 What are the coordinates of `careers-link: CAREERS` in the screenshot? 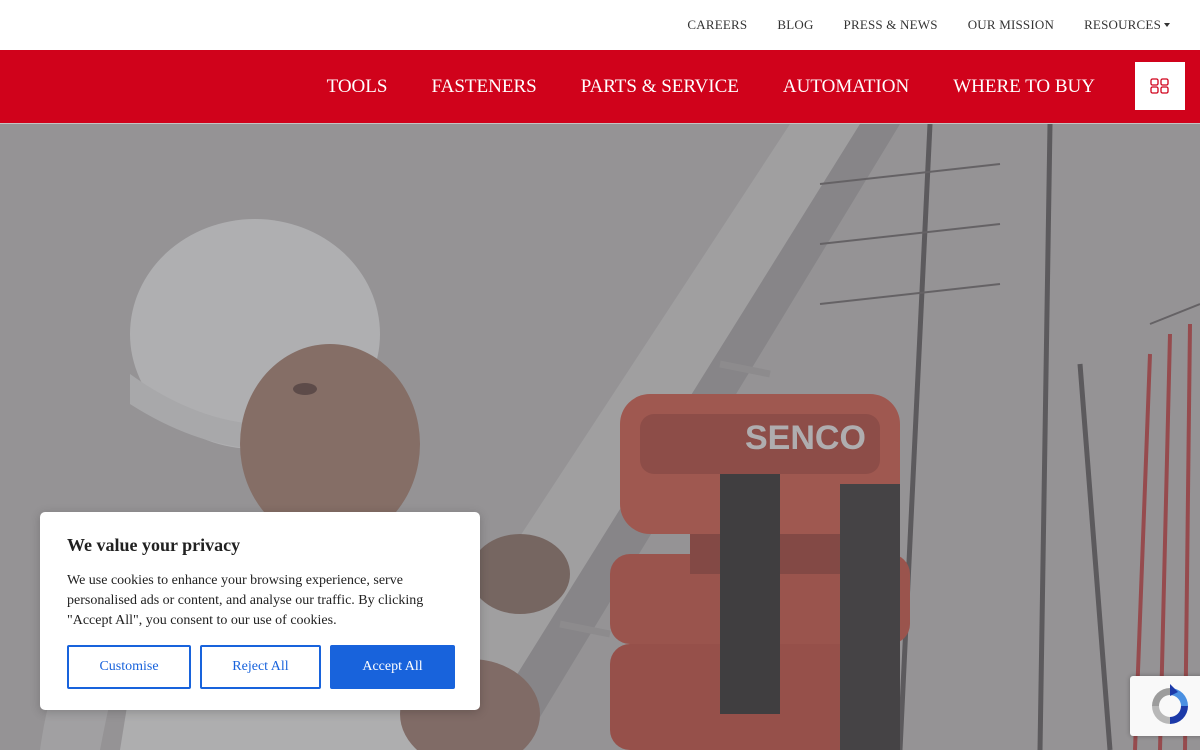 It's located at (717, 25).